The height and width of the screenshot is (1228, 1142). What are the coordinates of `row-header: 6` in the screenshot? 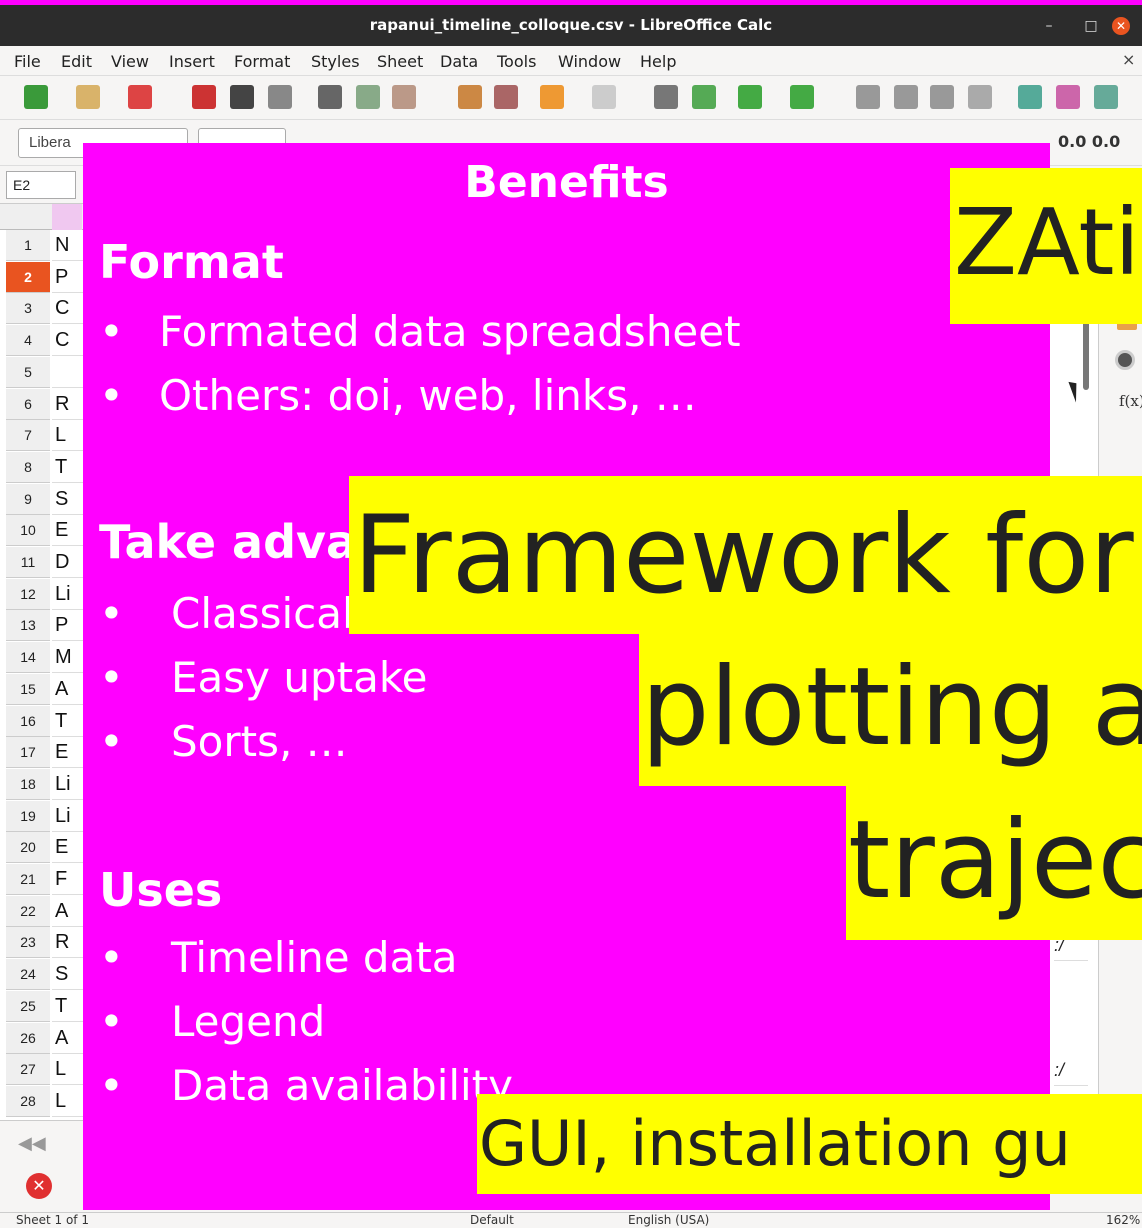 It's located at (28, 404).